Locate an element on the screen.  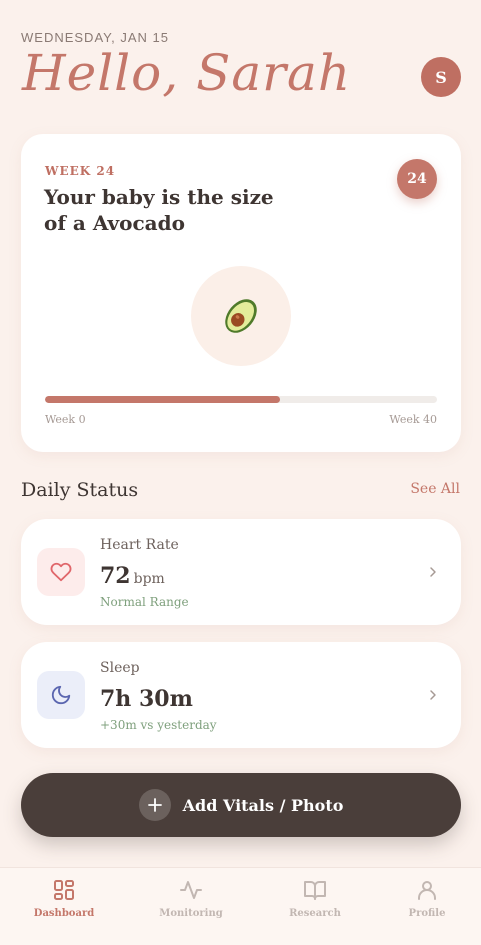
nav-item-monitoring: Monitoring is located at coordinates (191, 898).